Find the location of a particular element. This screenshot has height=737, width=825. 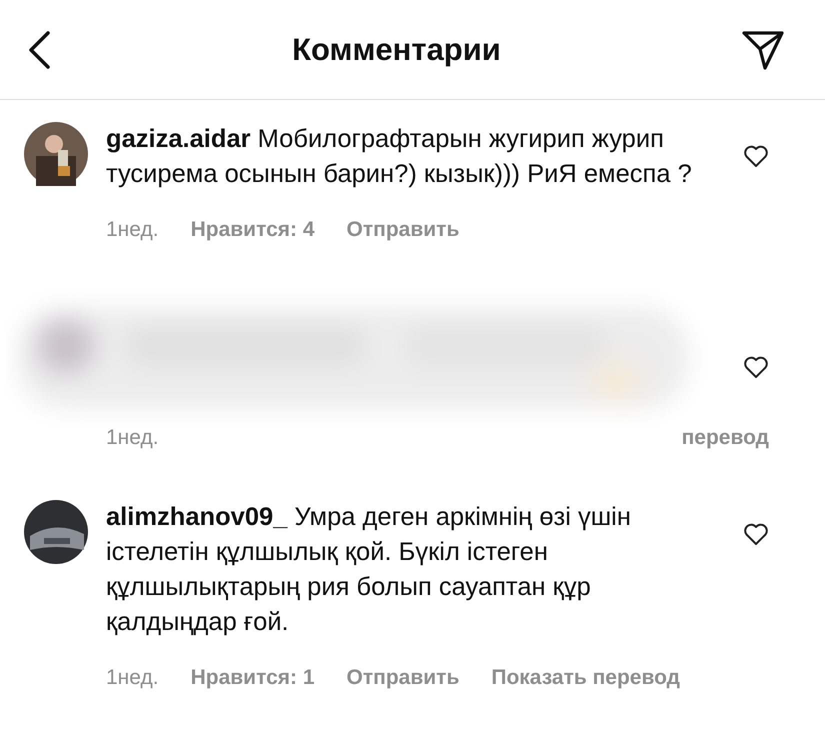

comment-text: gaziza.aidar Мобилографтарын жугирип журип тусирема осынын барин?) кызык))) РиЯ емеспа ? is located at coordinates (399, 157).